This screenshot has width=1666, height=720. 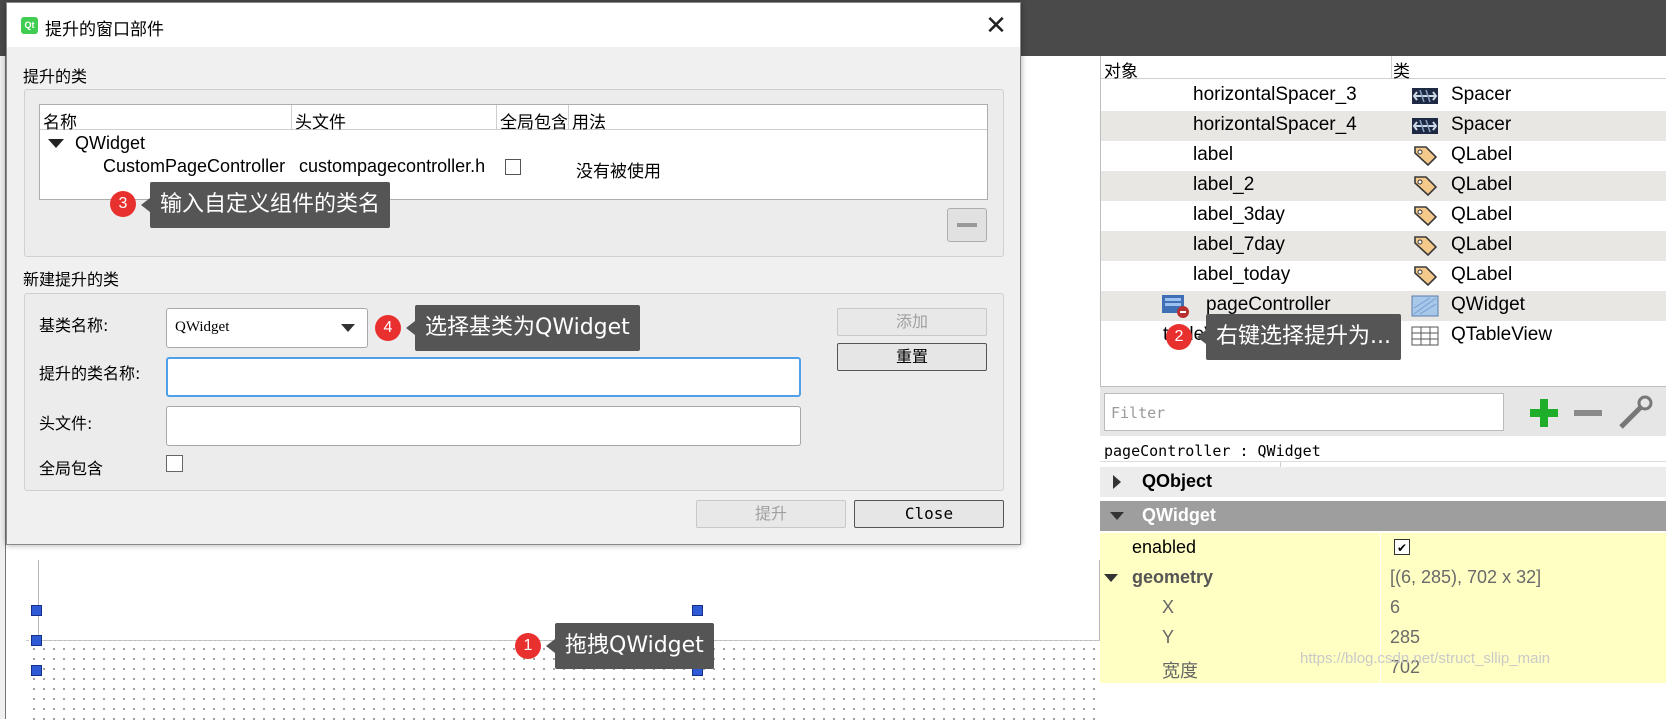 What do you see at coordinates (1173, 577) in the screenshot?
I see `property-key: geometry` at bounding box center [1173, 577].